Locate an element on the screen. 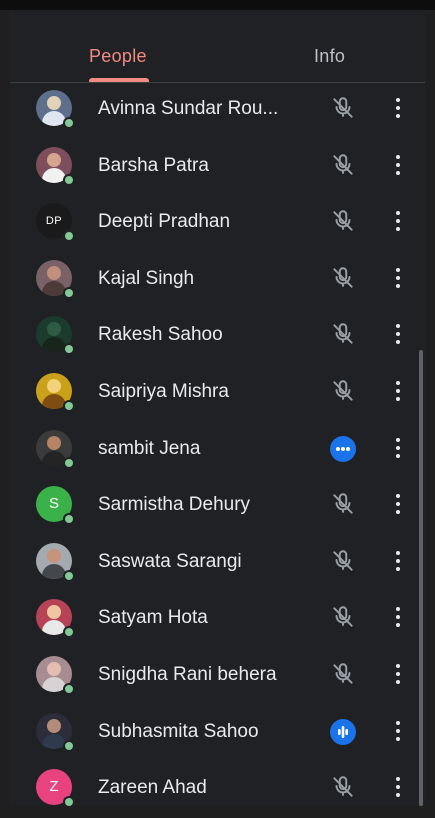  participant-name: Kajal Singh is located at coordinates (146, 278).